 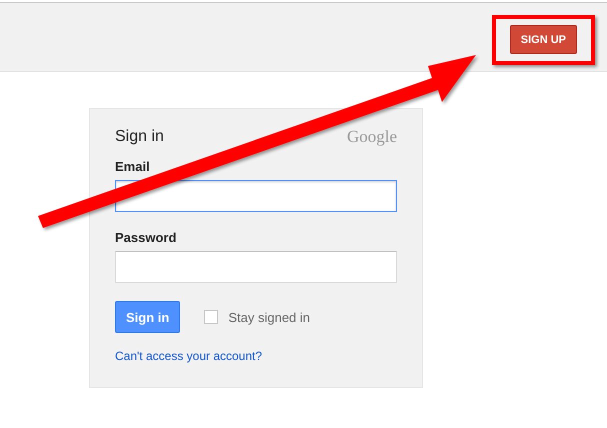 I want to click on field-label: Password, so click(x=146, y=237).